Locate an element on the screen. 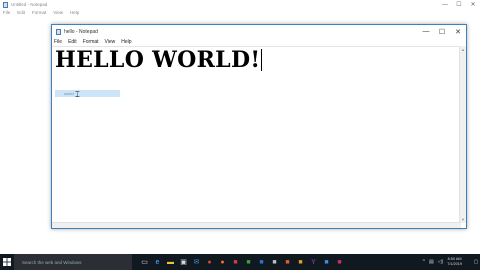 The width and height of the screenshot is (480, 270). windows-logo-icon is located at coordinates (7, 262).